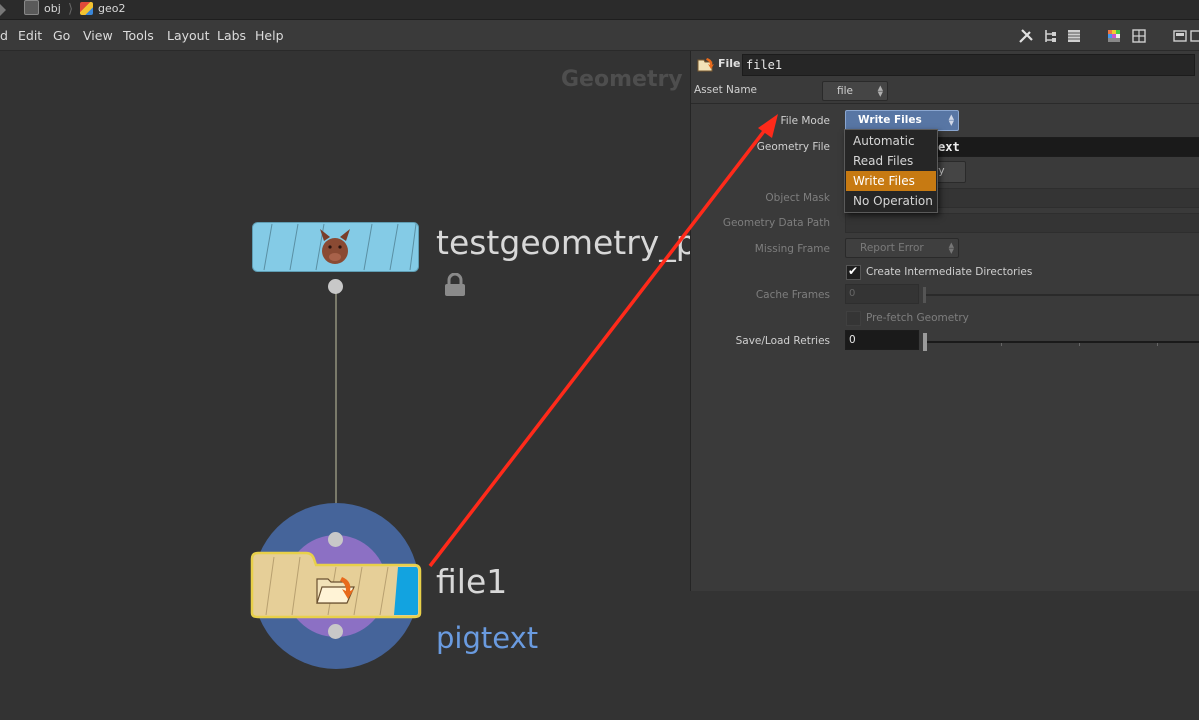 Image resolution: width=1199 pixels, height=720 pixels. I want to click on menu-layout: Layout, so click(188, 35).